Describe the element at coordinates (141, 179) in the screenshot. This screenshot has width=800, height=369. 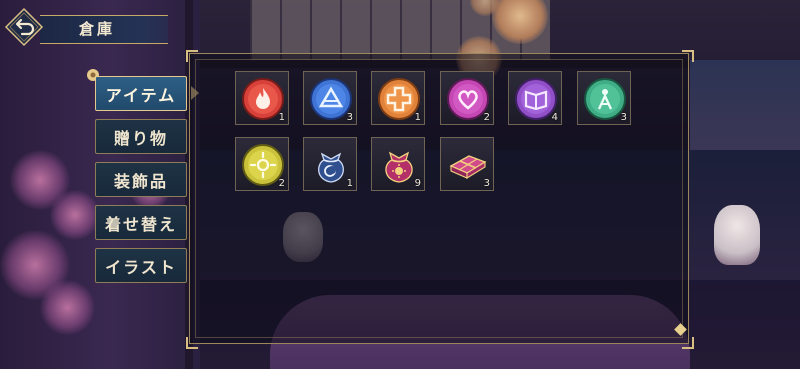
I see `tab-accessories: 装飾品` at that location.